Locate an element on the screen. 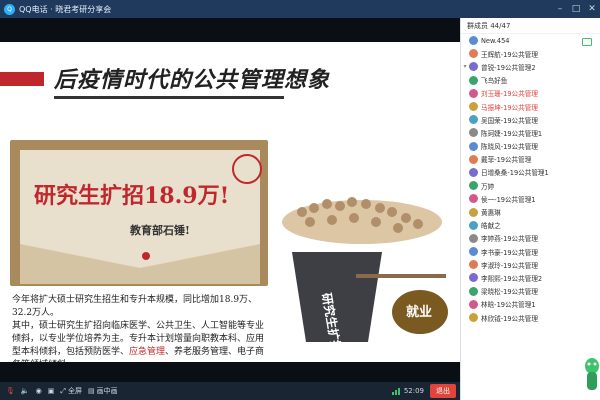  list-item: 林欣钺-19公共管理 is located at coordinates (530, 317).